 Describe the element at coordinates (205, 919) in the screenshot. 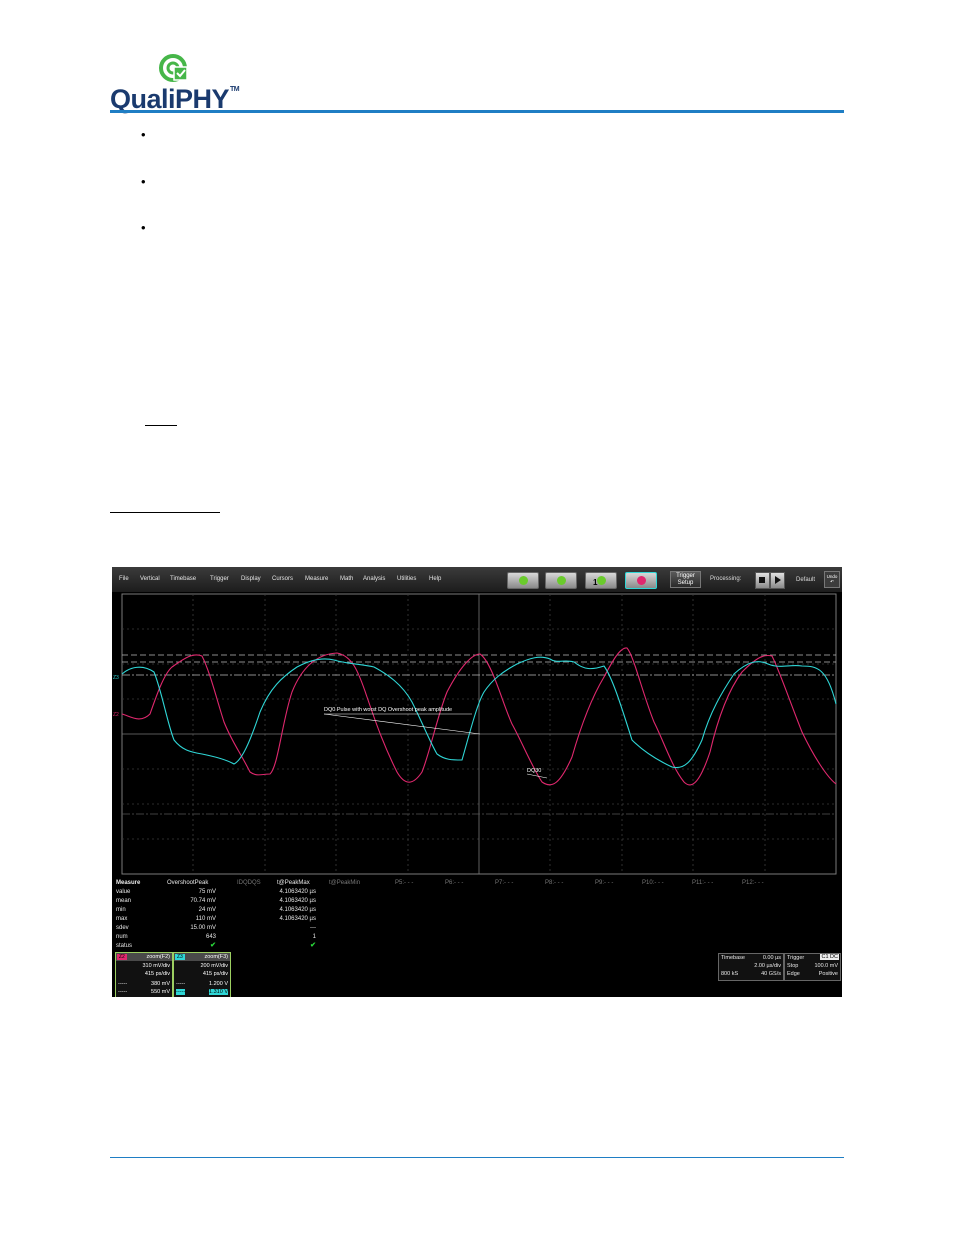

I see `p1-max: 110 mV` at that location.